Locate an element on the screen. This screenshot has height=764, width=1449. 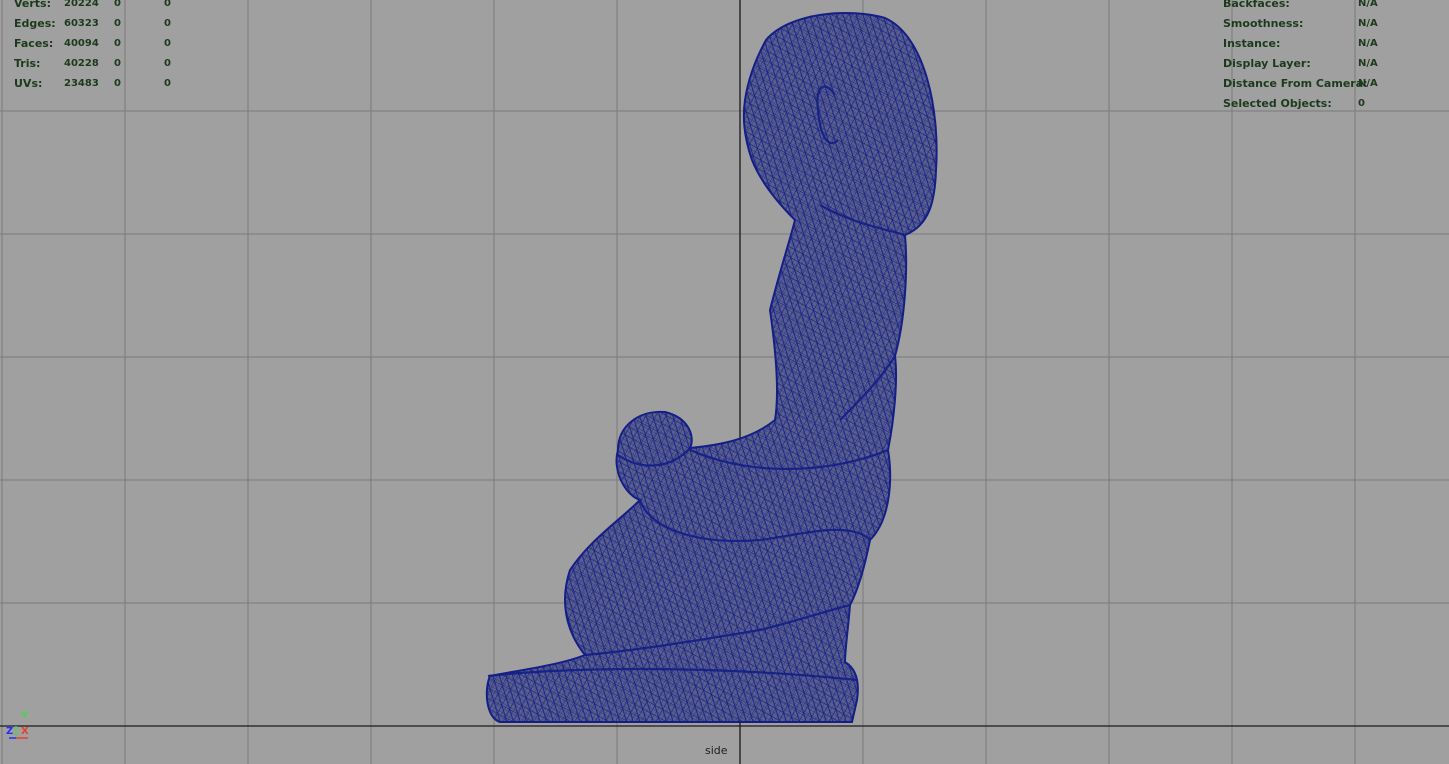
info-label: Distance From Camera: is located at coordinates (1295, 83).